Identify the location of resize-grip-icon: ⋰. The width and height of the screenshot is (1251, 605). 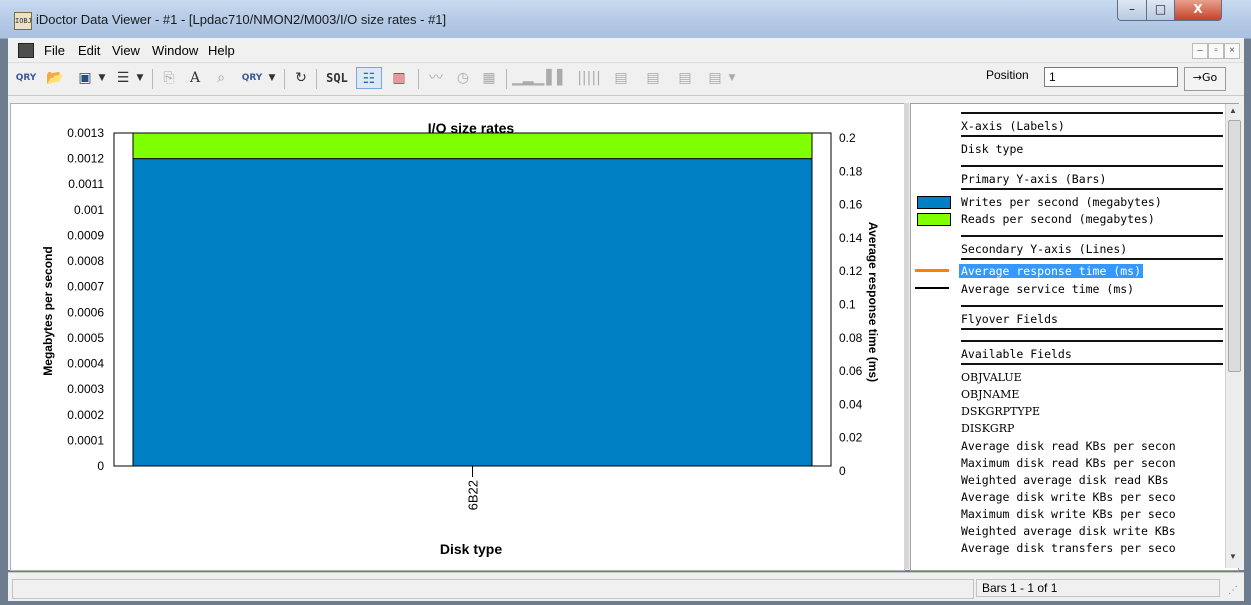
(1233, 590).